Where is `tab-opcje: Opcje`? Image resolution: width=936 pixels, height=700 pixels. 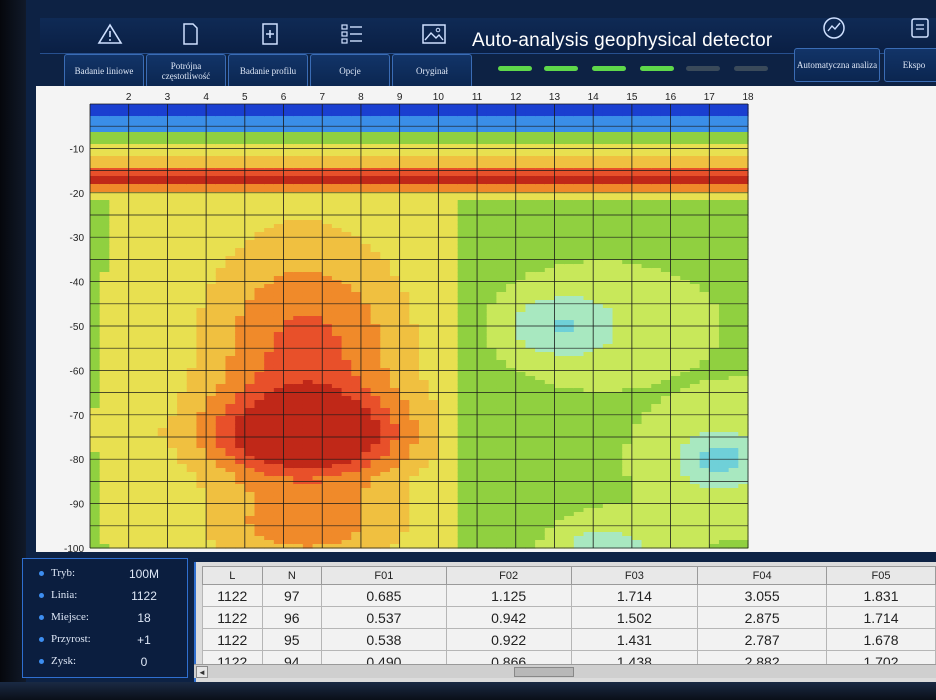 tab-opcje: Opcje is located at coordinates (350, 71).